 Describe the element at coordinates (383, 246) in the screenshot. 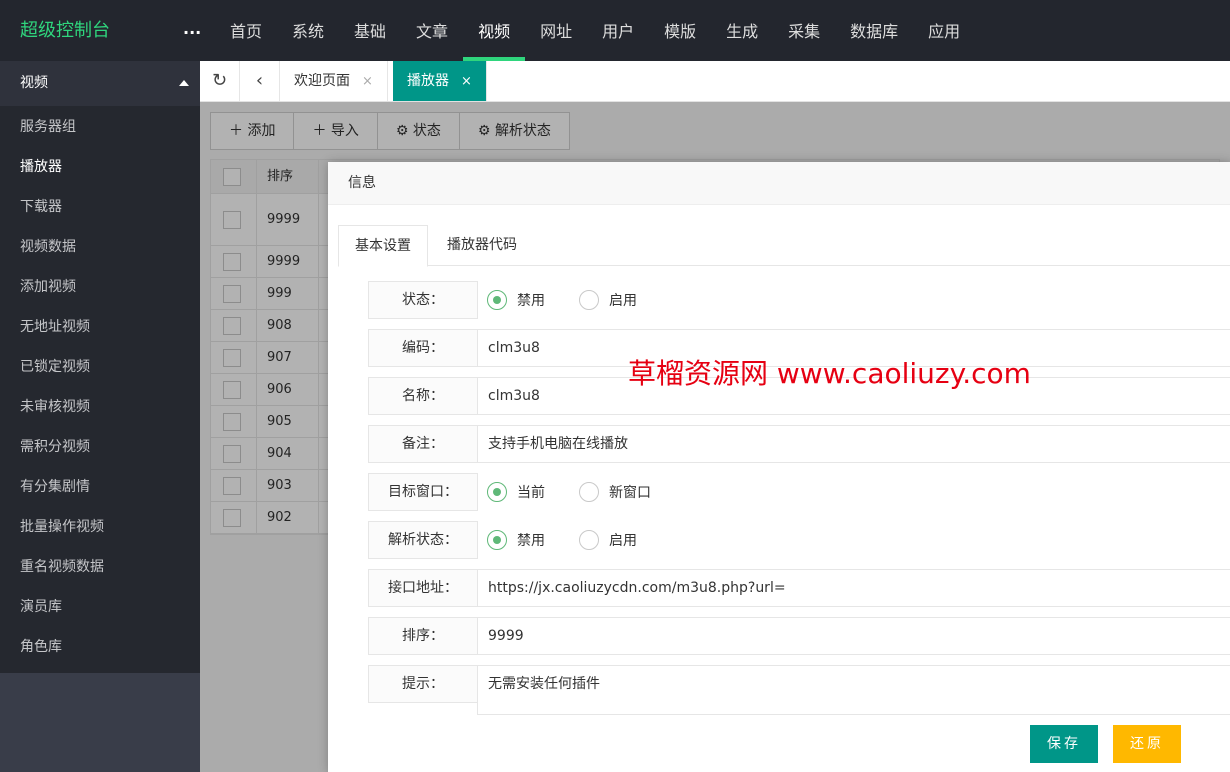

I see `tab-basic-settings: 基本设置` at that location.